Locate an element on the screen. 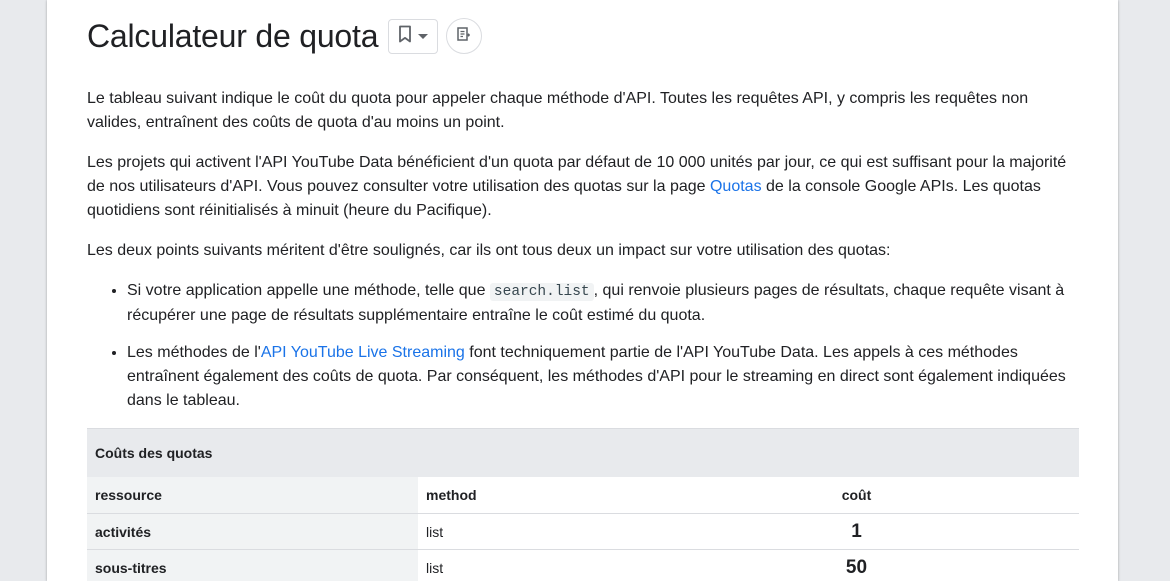 This screenshot has height=581, width=1170. table-row: activités list 1 is located at coordinates (583, 531).